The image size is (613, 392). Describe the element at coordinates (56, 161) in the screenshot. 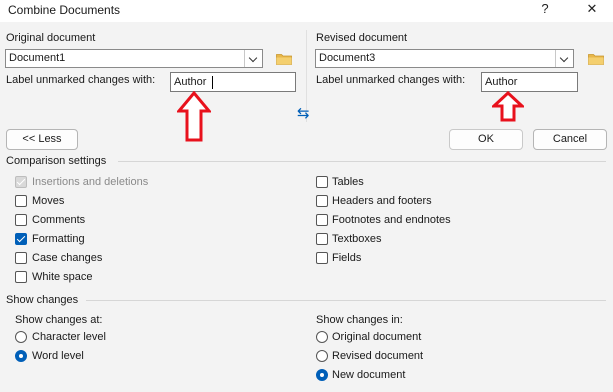

I see `comparison-settings-heading: Comparison settings` at that location.